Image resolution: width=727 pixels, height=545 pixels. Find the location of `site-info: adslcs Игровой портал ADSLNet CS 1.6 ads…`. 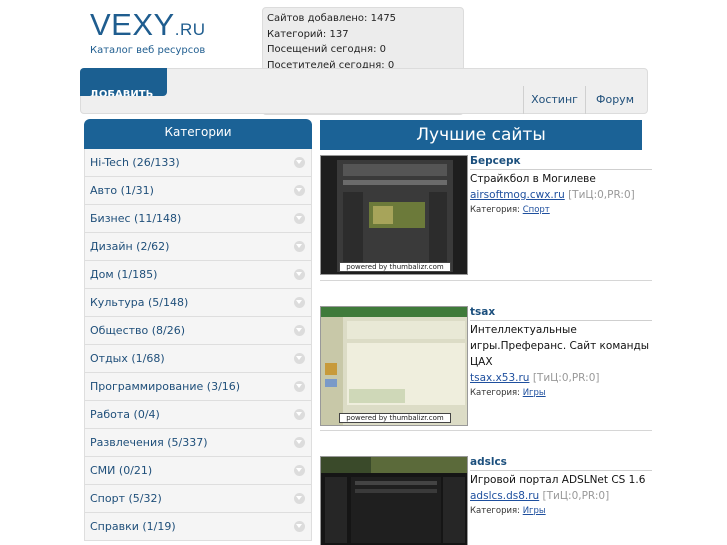

site-info: adslcs Игровой портал ADSLNet CS 1.6 ads… is located at coordinates (561, 487).